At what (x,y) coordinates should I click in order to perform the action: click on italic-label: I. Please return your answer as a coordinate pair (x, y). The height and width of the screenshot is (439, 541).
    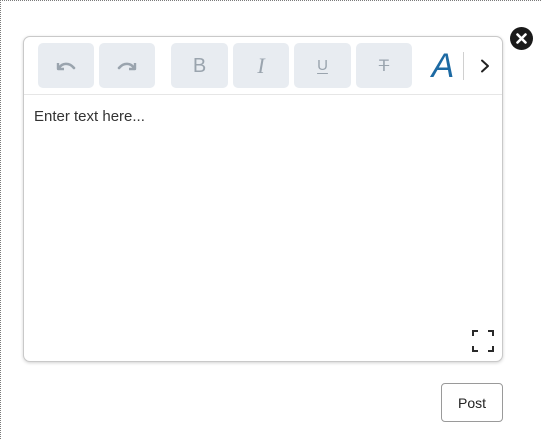
    Looking at the image, I should click on (261, 65).